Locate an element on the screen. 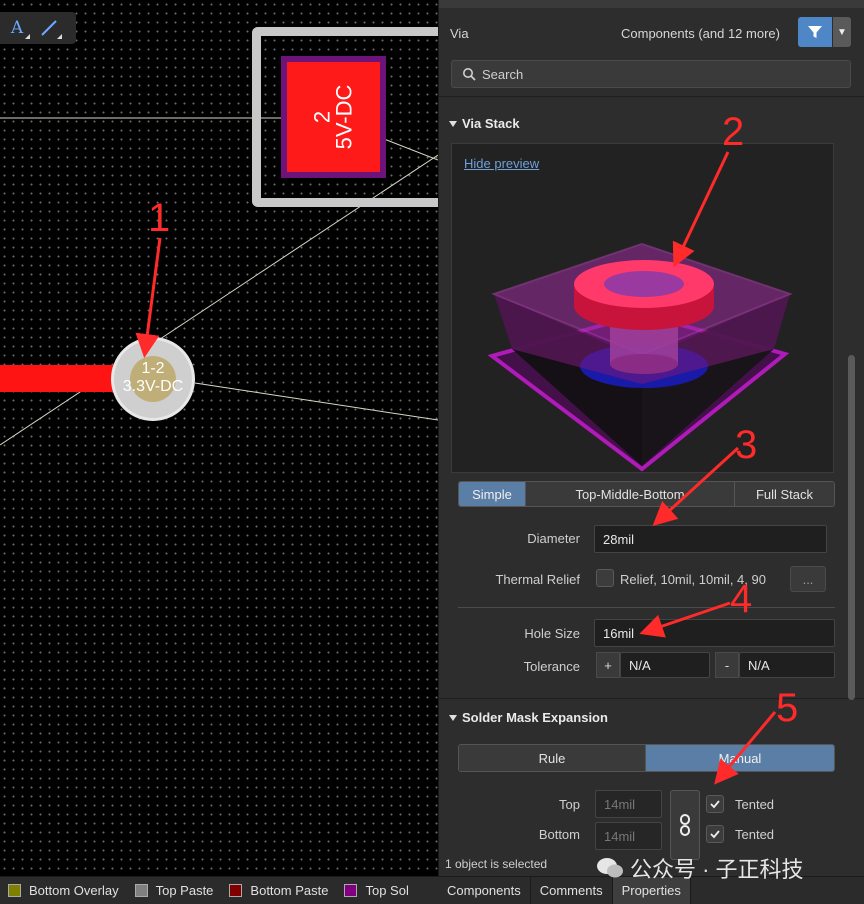  via-3d-render is located at coordinates (640, 357).